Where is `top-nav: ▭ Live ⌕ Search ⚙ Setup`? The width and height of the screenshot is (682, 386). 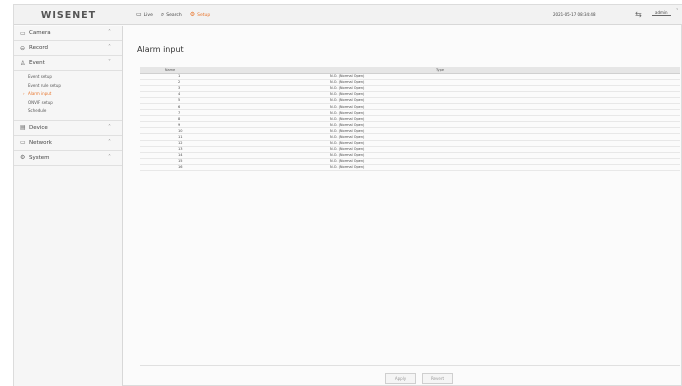
top-nav: ▭ Live ⌕ Search ⚙ Setup is located at coordinates (173, 15).